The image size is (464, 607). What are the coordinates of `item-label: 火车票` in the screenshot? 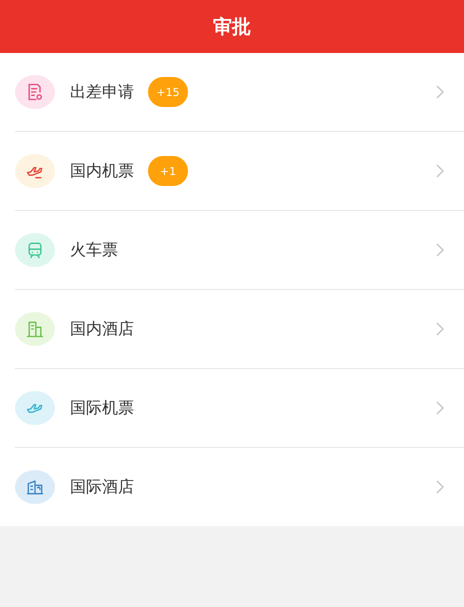 It's located at (94, 250).